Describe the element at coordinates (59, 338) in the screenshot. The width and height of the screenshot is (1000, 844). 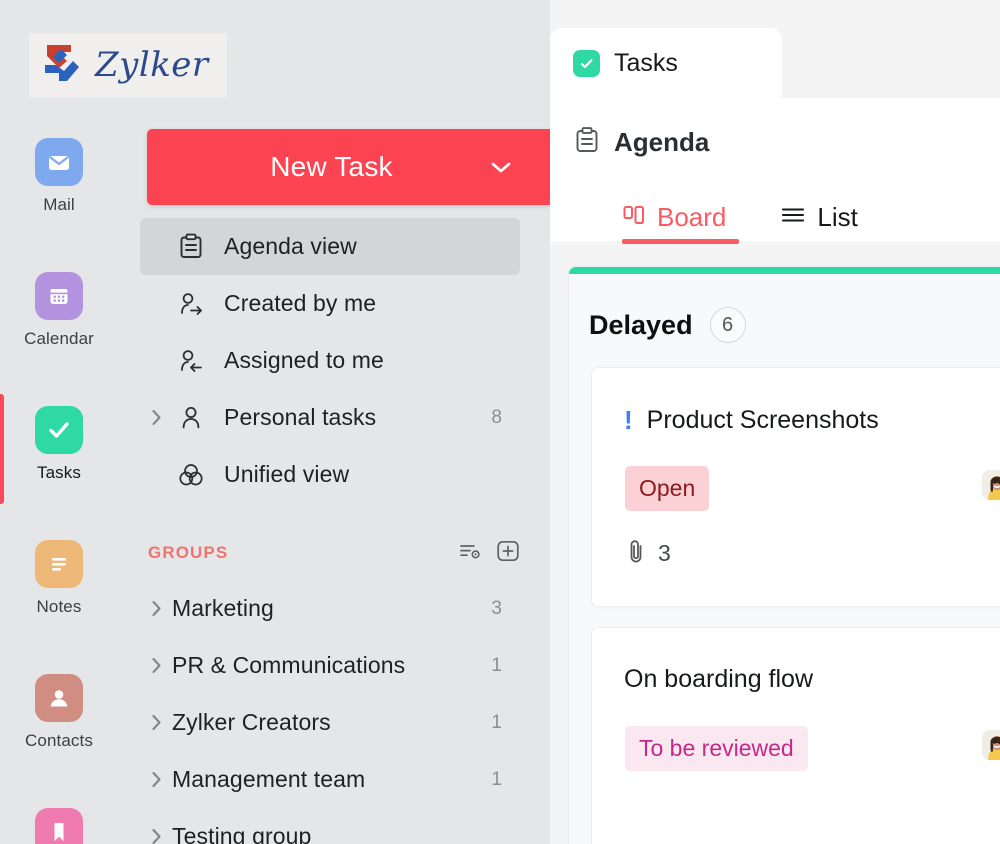
I see `rail-label-calendar: Calendar` at that location.